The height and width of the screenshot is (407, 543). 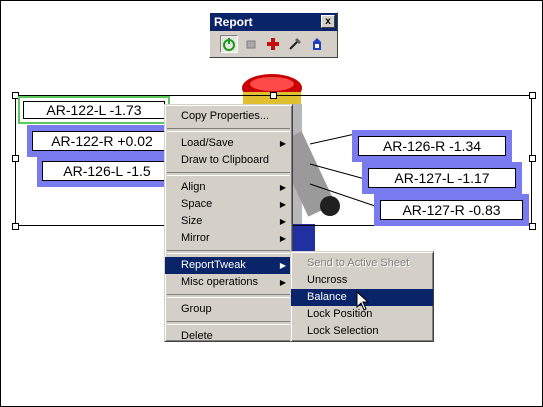 I want to click on menu-item-size: Size ▶, so click(x=228, y=221).